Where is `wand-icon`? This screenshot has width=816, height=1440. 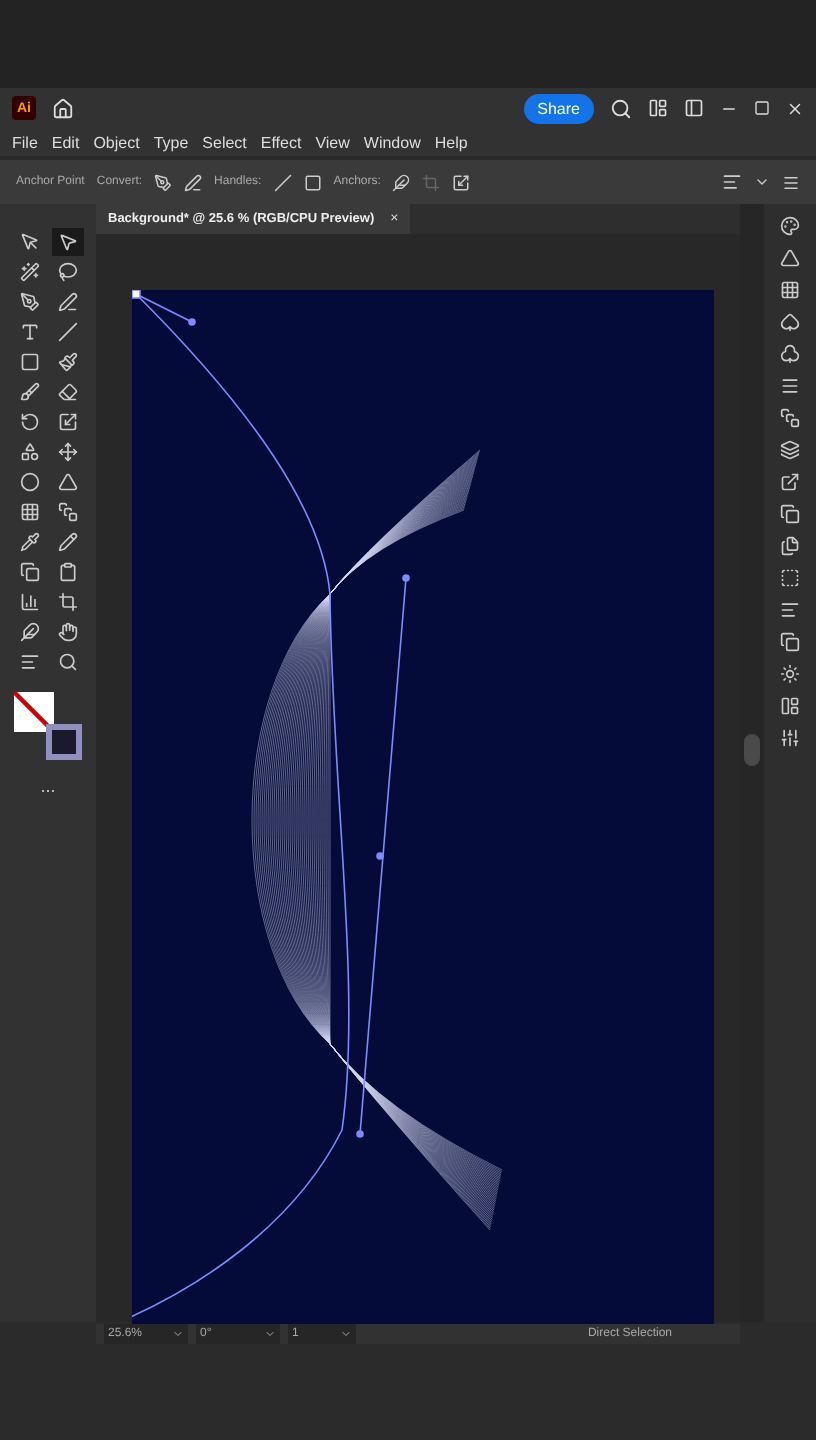 wand-icon is located at coordinates (29, 272).